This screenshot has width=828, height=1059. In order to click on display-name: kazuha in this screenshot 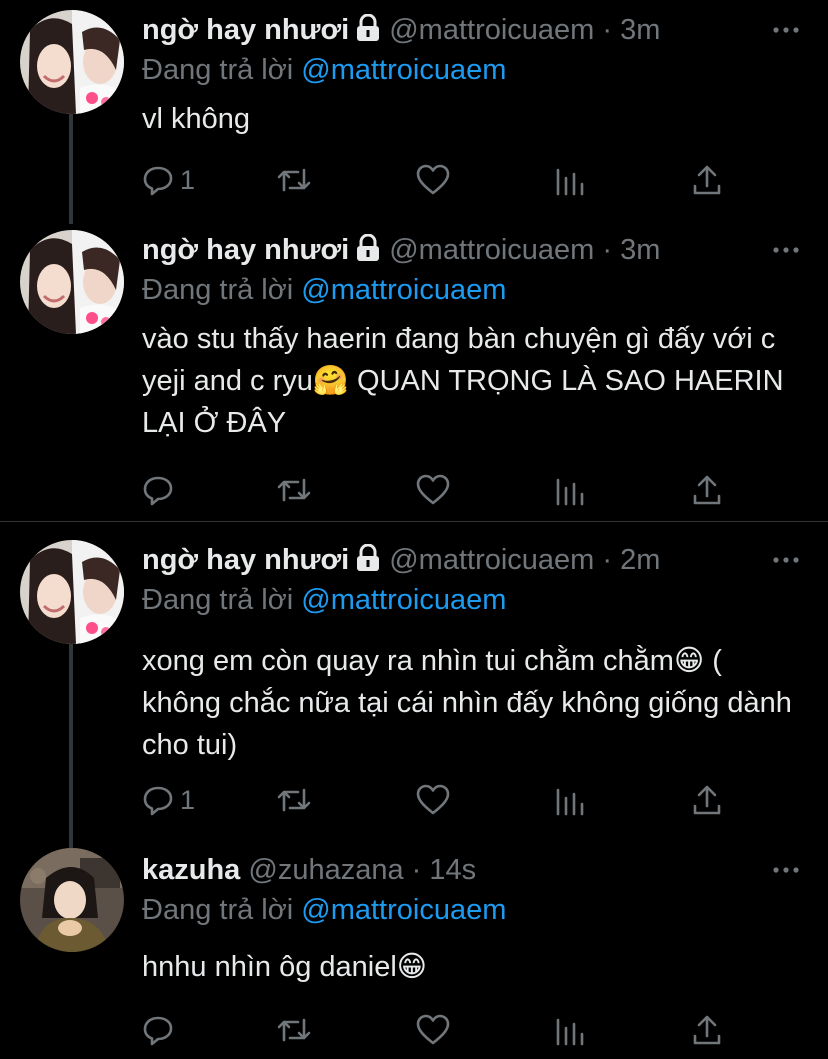, I will do `click(191, 870)`.